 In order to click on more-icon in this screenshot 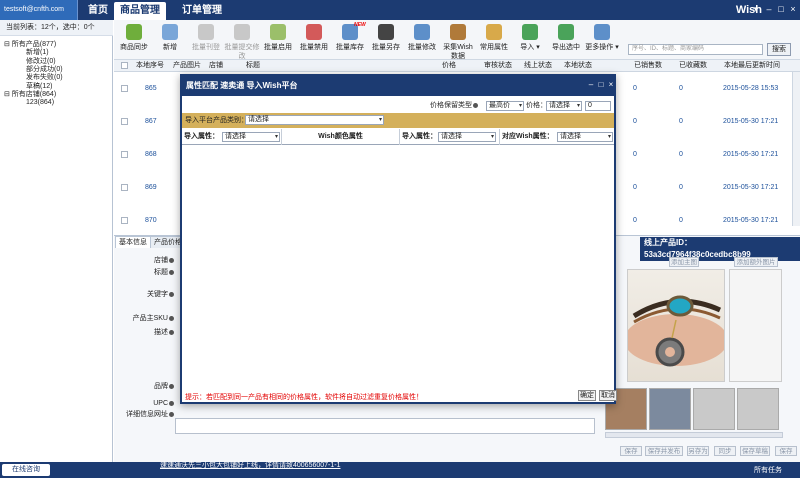, I will do `click(602, 32)`.